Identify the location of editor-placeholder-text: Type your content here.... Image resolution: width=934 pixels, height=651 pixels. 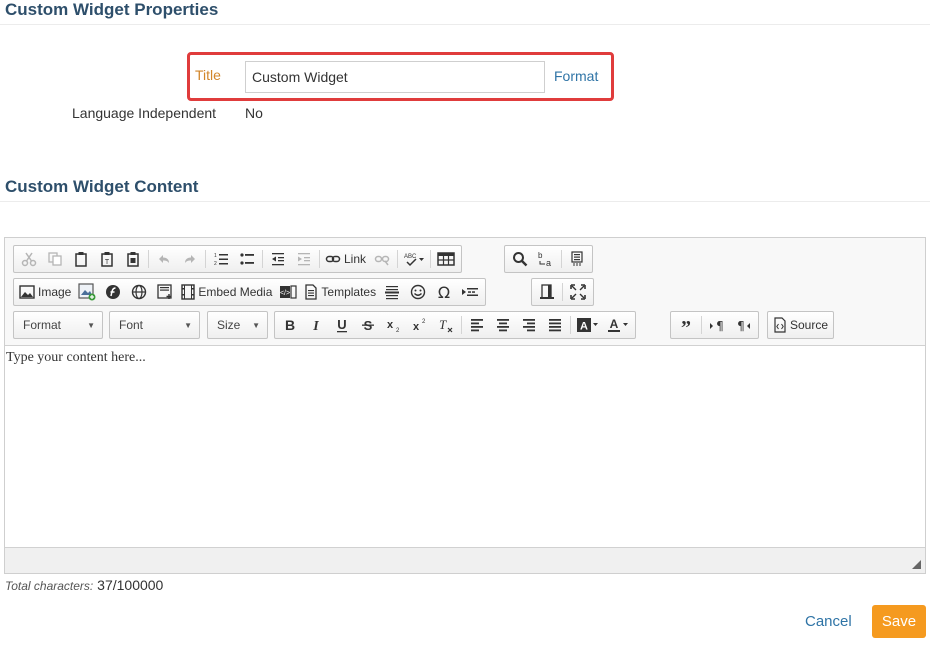
(76, 357).